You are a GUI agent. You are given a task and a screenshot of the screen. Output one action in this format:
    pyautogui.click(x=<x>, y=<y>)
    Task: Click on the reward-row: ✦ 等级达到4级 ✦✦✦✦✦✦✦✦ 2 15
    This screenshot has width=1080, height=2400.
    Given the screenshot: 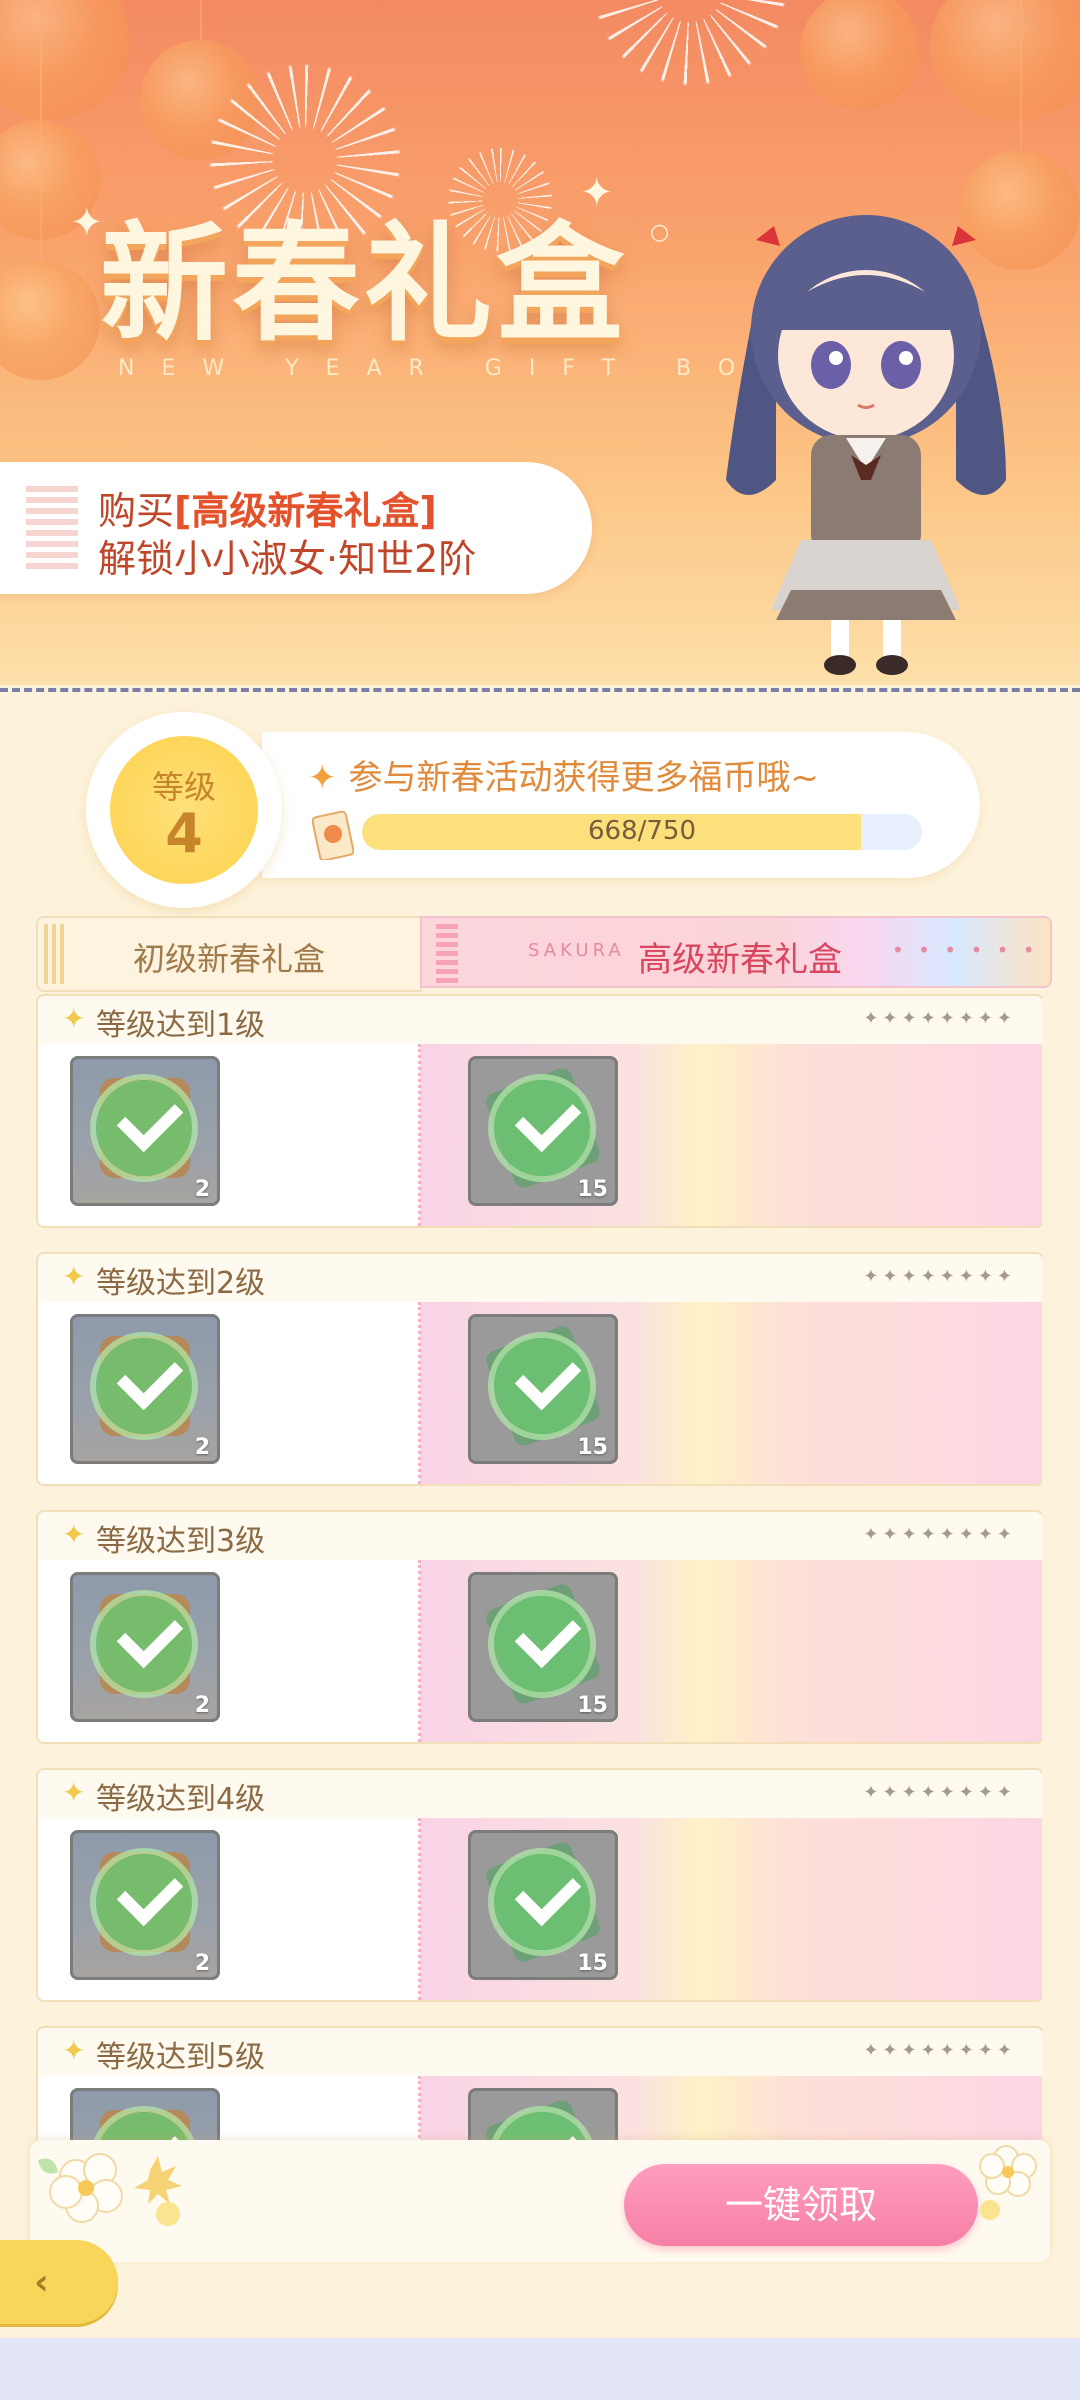 What is the action you would take?
    pyautogui.click(x=539, y=1886)
    